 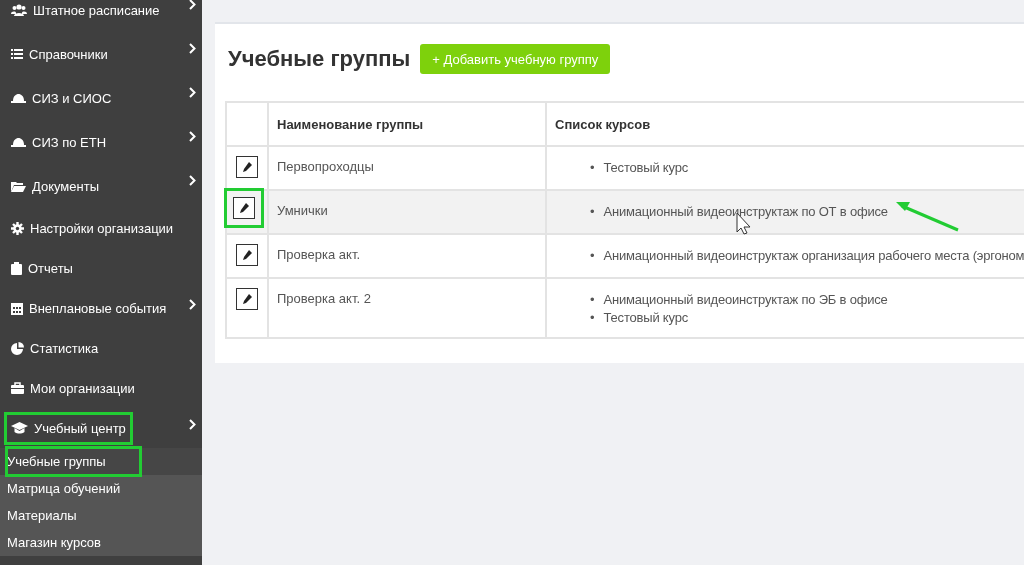 I want to click on gear-icon, so click(x=17, y=228).